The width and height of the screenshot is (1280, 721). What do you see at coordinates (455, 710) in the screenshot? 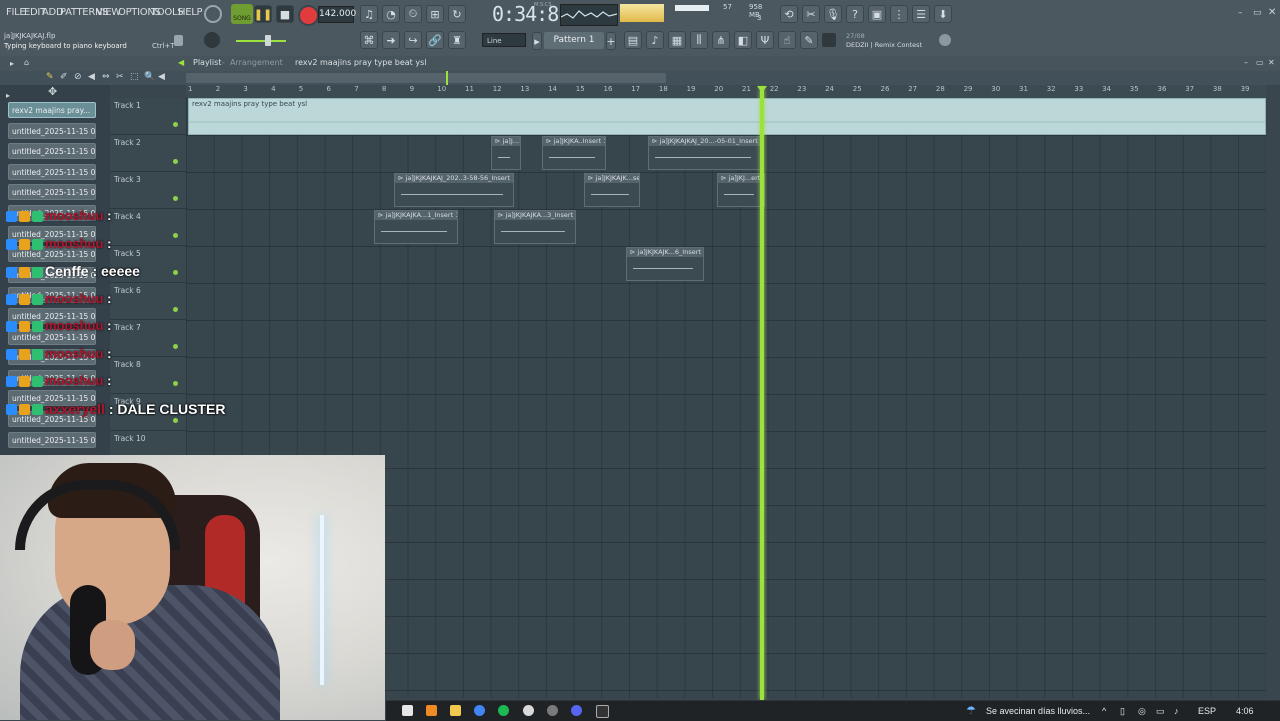
I see `taskbar-explorer-icon` at bounding box center [455, 710].